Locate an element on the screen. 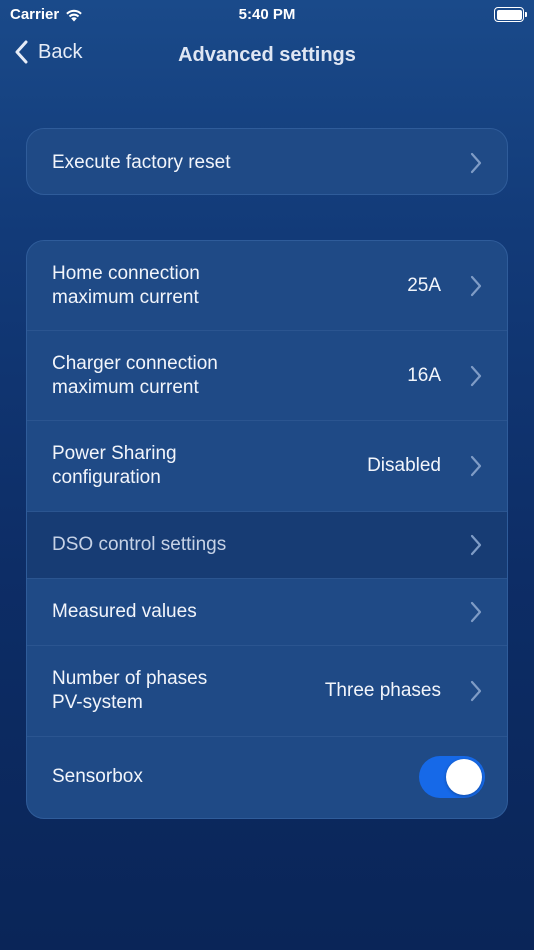 The image size is (534, 950). back-label: Back is located at coordinates (60, 51).